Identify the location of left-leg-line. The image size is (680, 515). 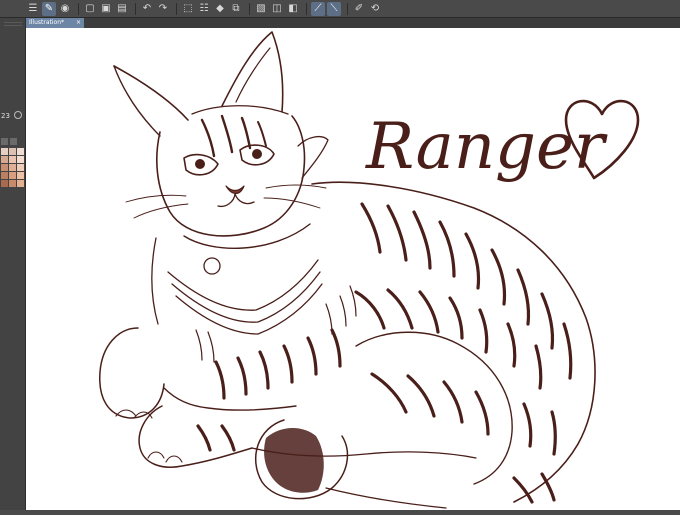
(230, 399).